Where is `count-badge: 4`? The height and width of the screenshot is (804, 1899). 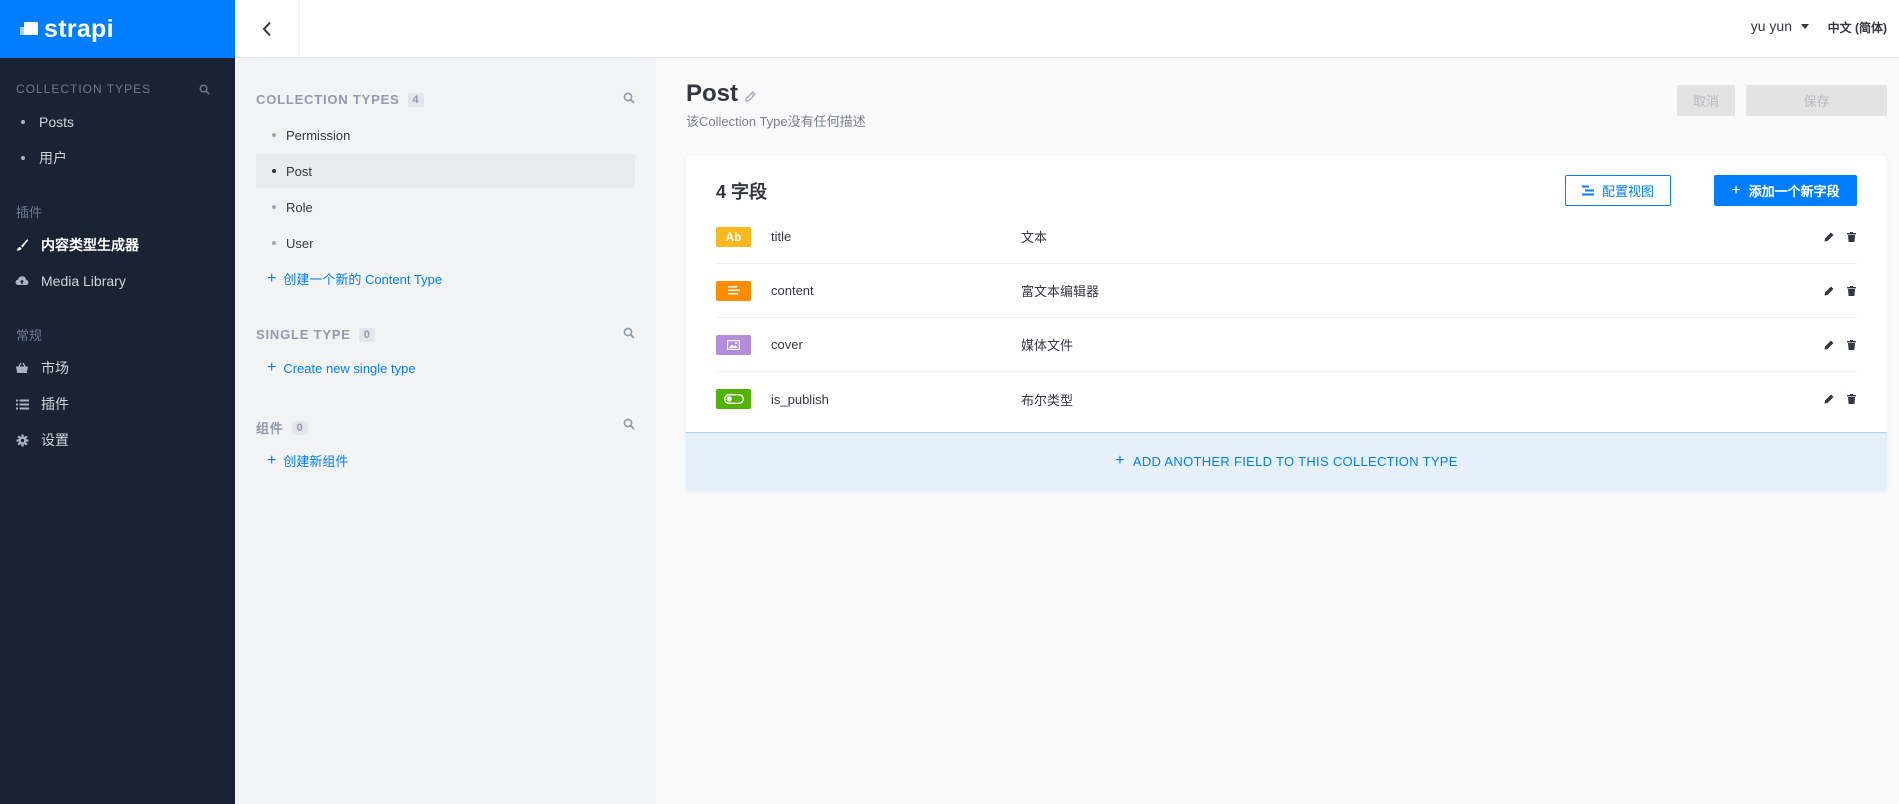
count-badge: 4 is located at coordinates (415, 99).